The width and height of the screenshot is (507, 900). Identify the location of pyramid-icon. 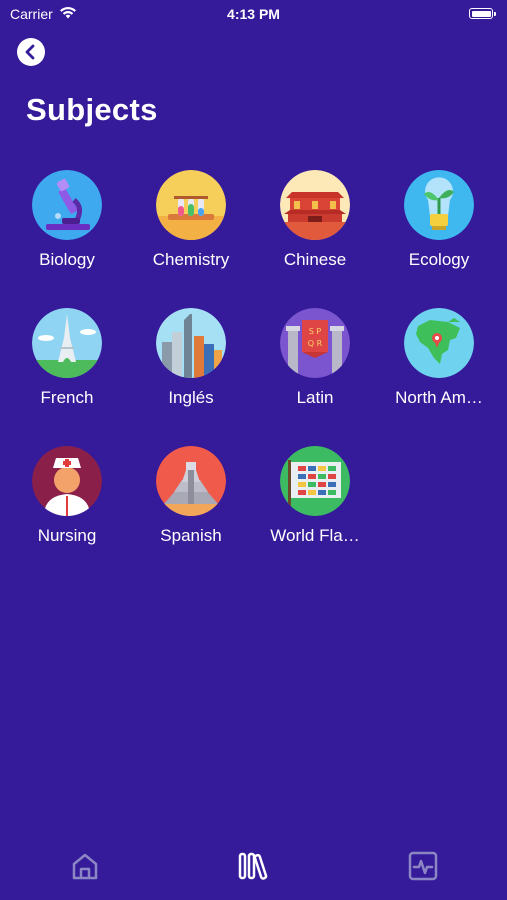
(191, 481).